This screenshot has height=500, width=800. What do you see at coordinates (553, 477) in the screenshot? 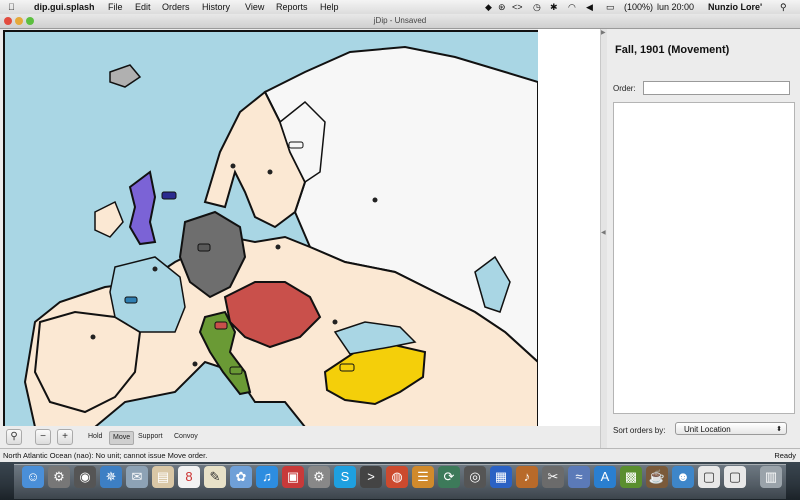
I see `app-icon: ✂` at bounding box center [553, 477].